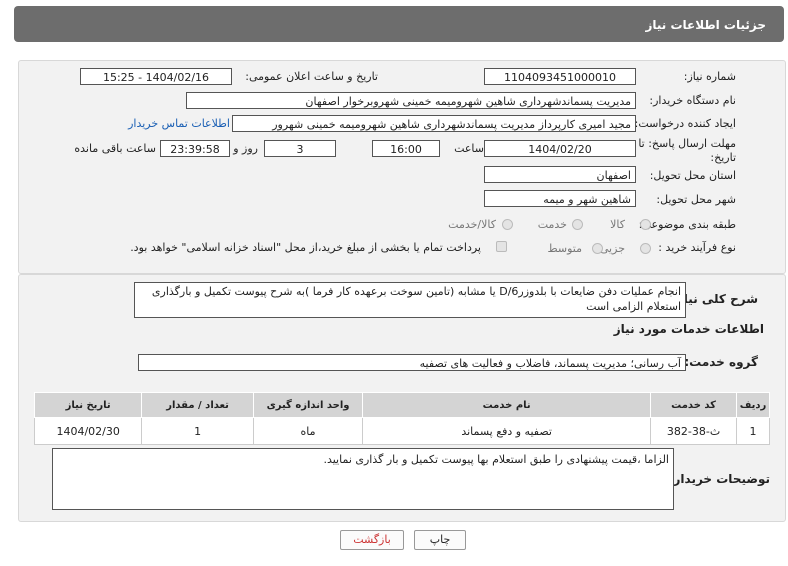 The width and height of the screenshot is (788, 566). I want to click on city-label: شهر محل تحویل:, so click(696, 199).